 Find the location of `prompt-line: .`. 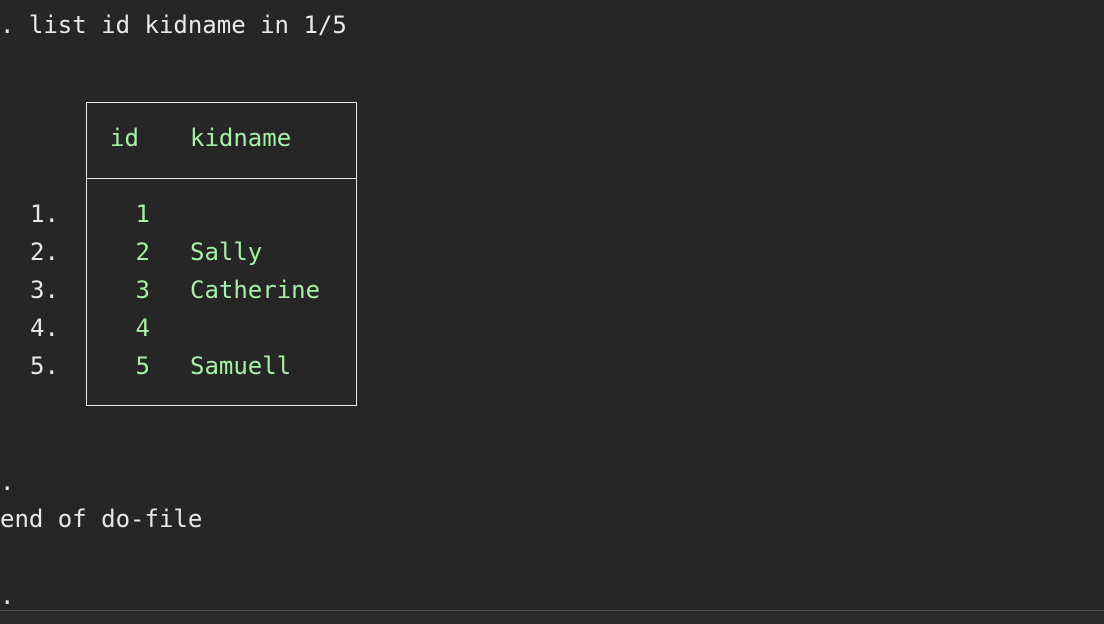

prompt-line: . is located at coordinates (7, 482).